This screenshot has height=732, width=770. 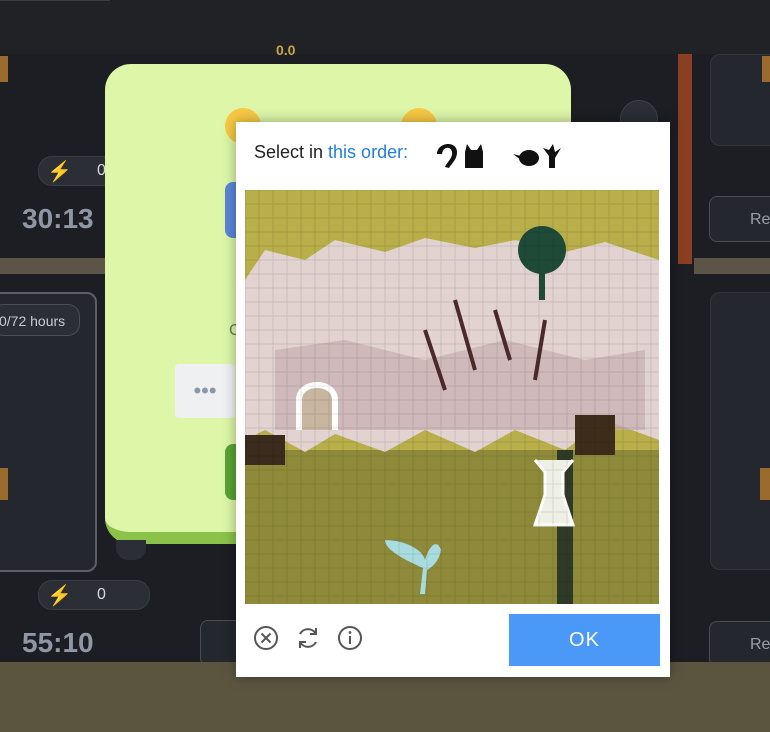 What do you see at coordinates (760, 644) in the screenshot?
I see `right-button-bottom-label: Re` at bounding box center [760, 644].